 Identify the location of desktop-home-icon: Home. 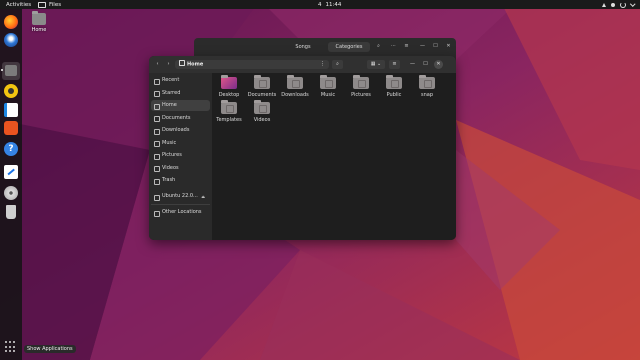
(39, 22).